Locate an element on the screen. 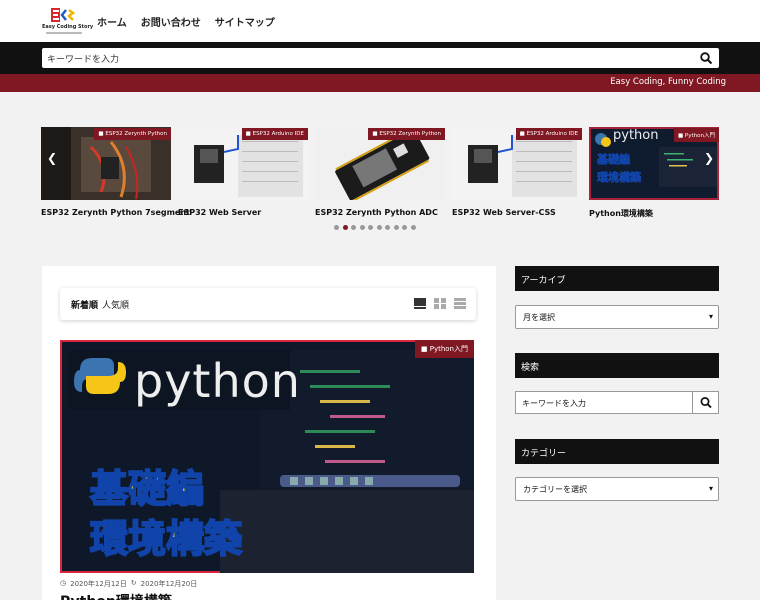 Image resolution: width=760 pixels, height=600 pixels. nav-home: ホーム is located at coordinates (112, 21).